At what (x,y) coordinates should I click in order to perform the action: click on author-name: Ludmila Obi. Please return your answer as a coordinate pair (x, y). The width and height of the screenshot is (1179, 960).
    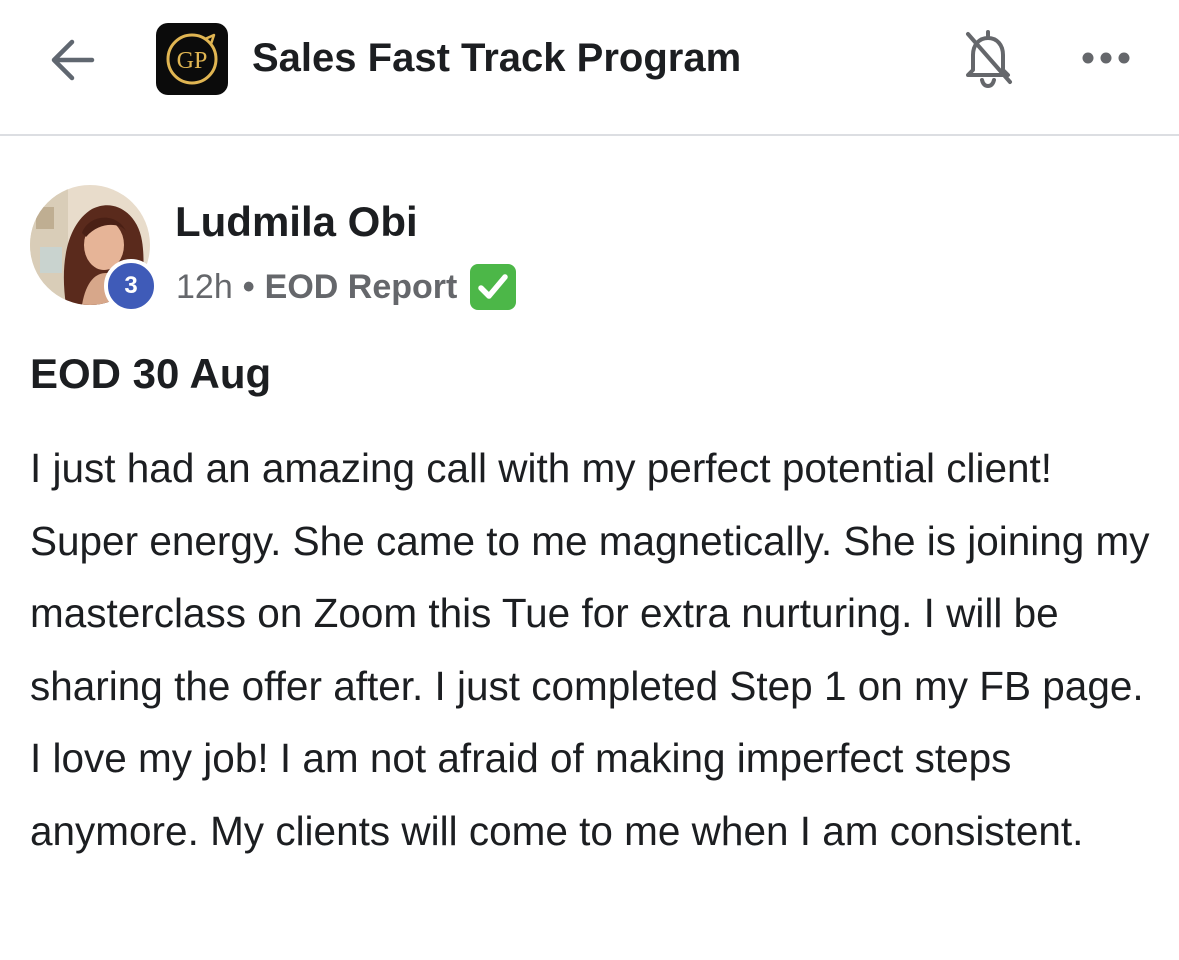
    Looking at the image, I should click on (296, 222).